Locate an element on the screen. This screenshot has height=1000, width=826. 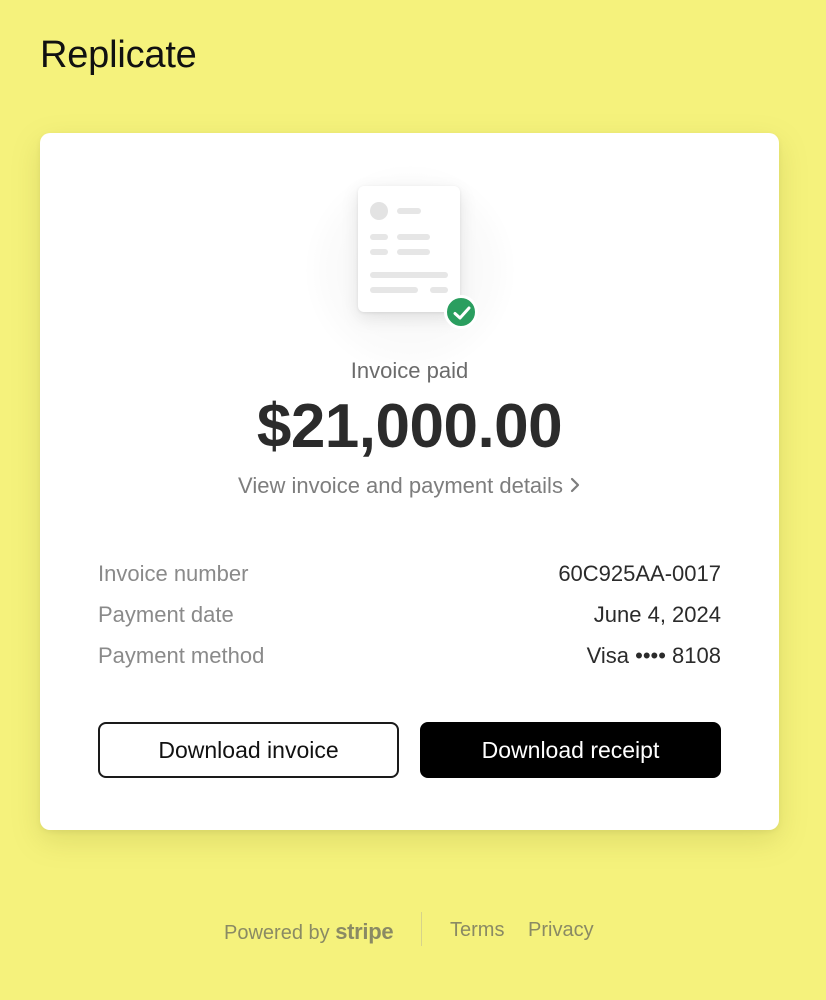
row-label: Payment date is located at coordinates (166, 614).